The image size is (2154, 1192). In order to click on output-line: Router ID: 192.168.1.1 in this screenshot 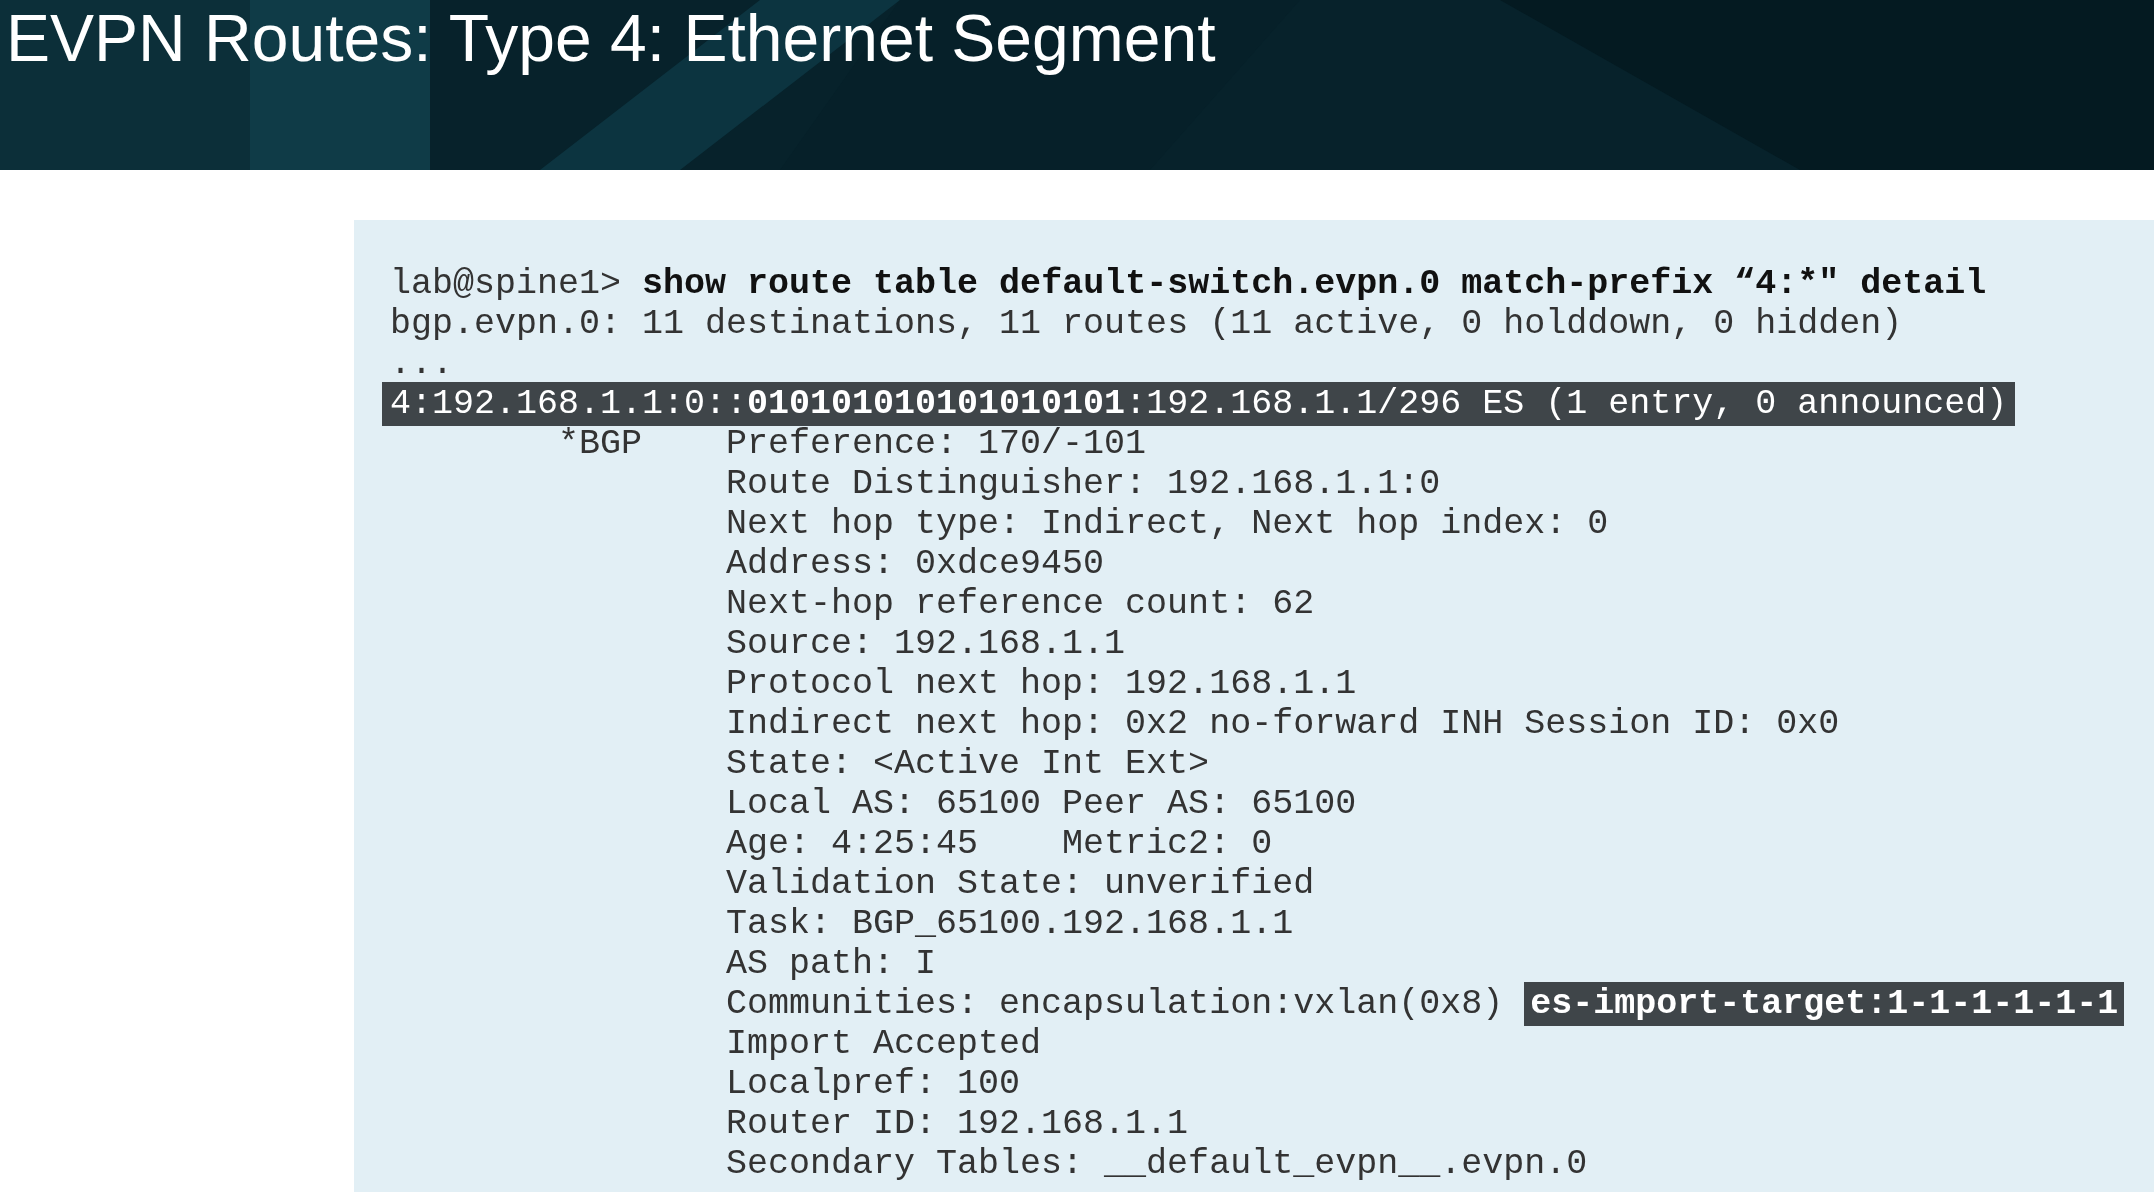, I will do `click(957, 1124)`.